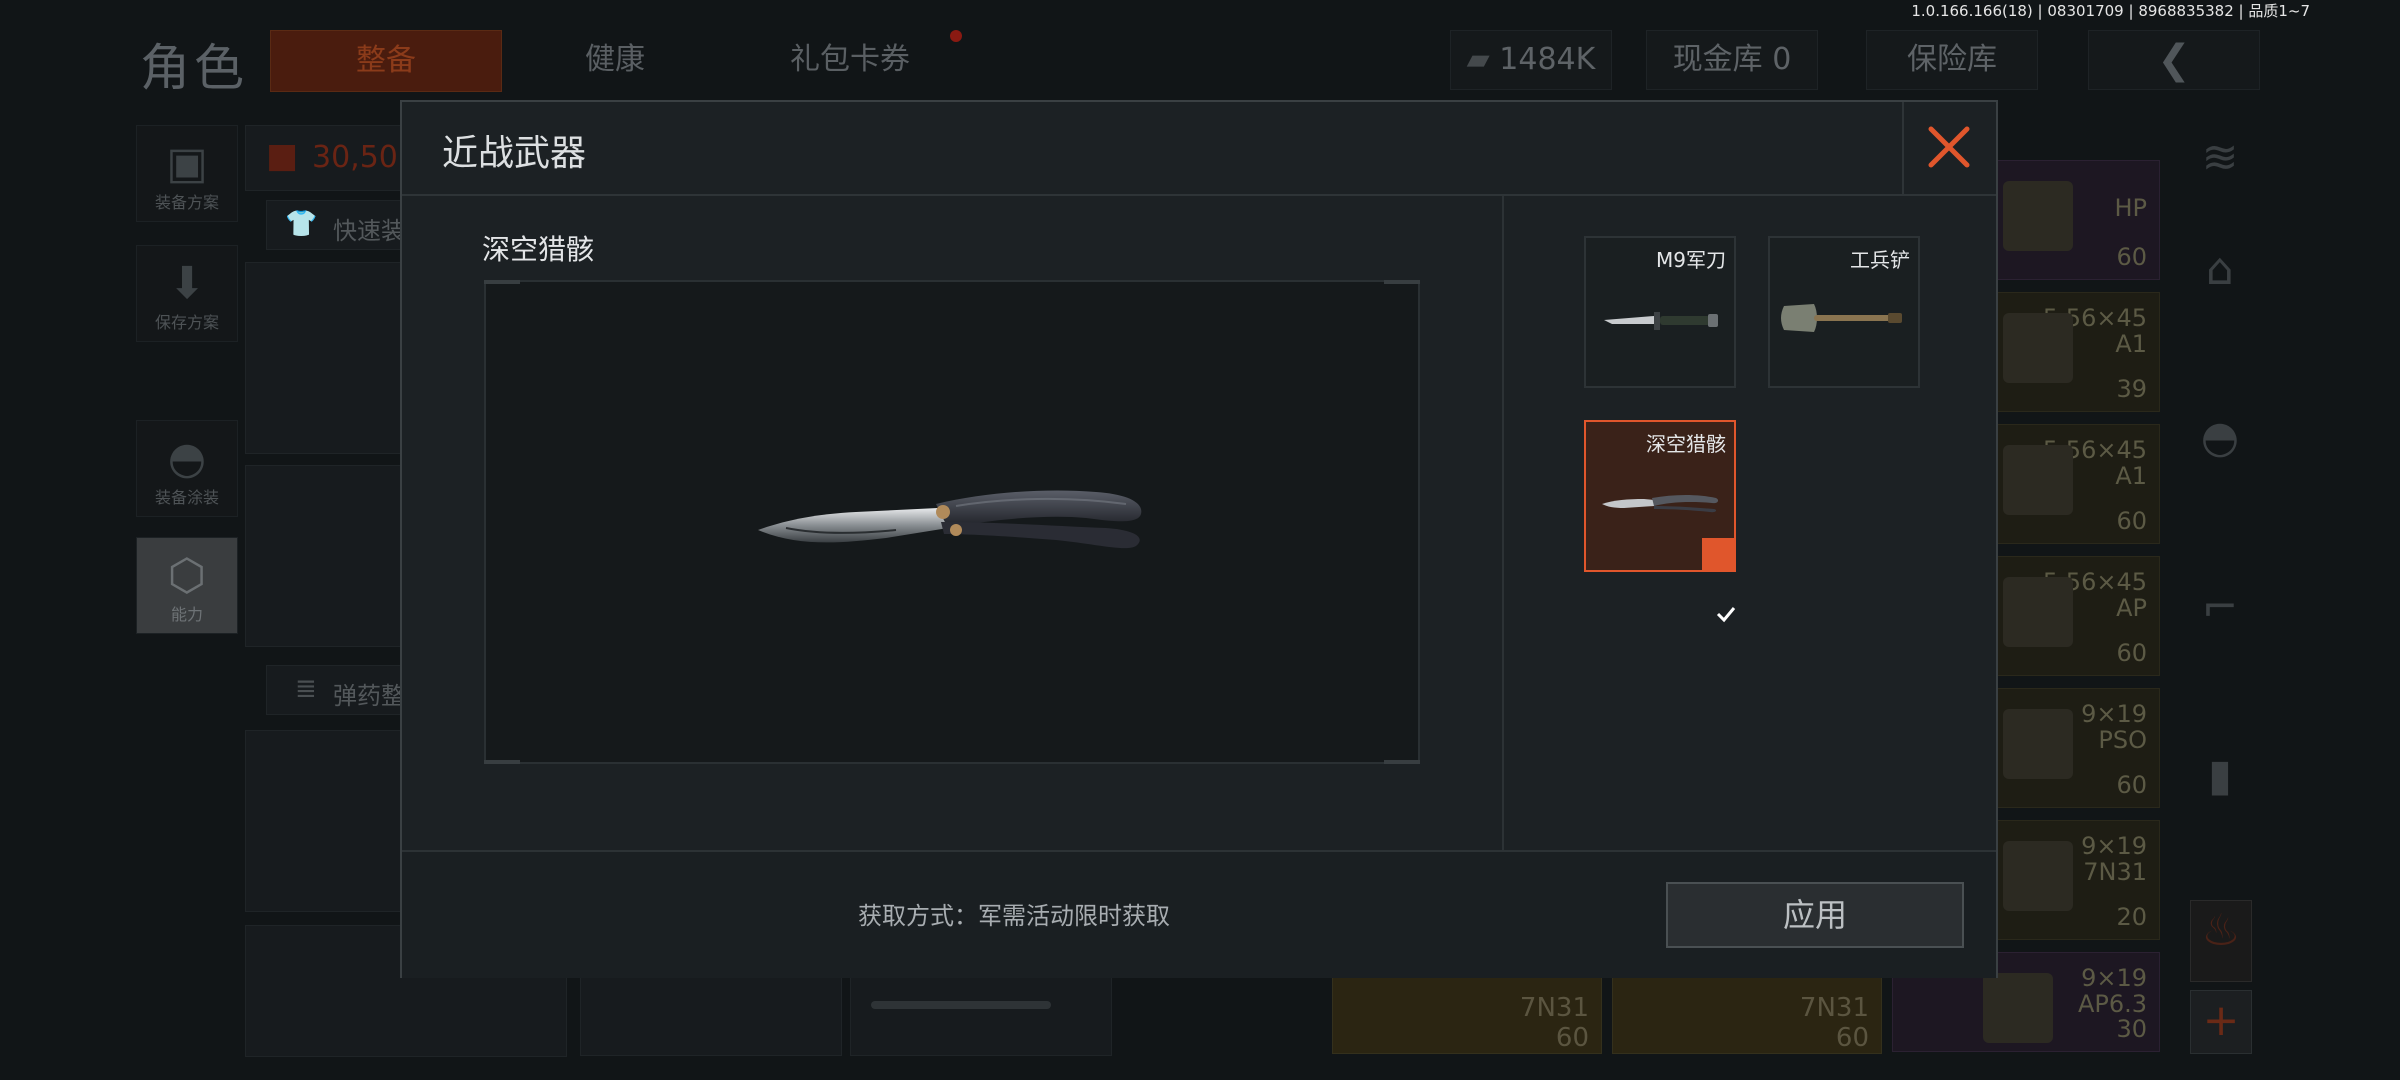 The width and height of the screenshot is (2400, 1080). I want to click on close-button, so click(1949, 148).